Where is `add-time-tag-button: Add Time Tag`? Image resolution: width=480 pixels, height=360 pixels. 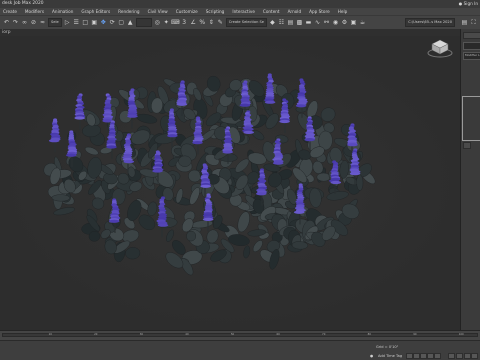 add-time-tag-button: Add Time Tag is located at coordinates (390, 356).